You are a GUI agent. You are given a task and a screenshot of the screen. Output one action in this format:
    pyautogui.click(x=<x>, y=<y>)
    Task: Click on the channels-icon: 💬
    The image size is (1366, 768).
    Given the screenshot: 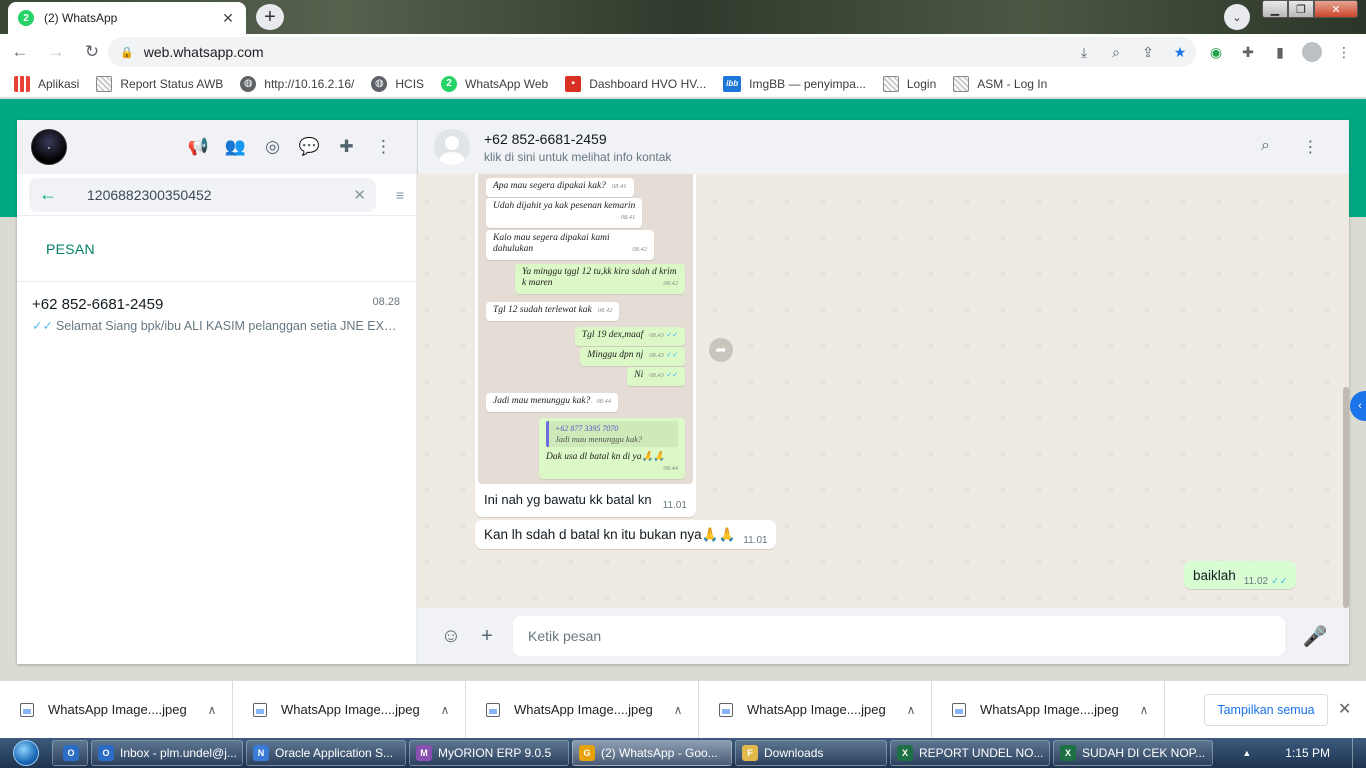 What is the action you would take?
    pyautogui.click(x=309, y=147)
    